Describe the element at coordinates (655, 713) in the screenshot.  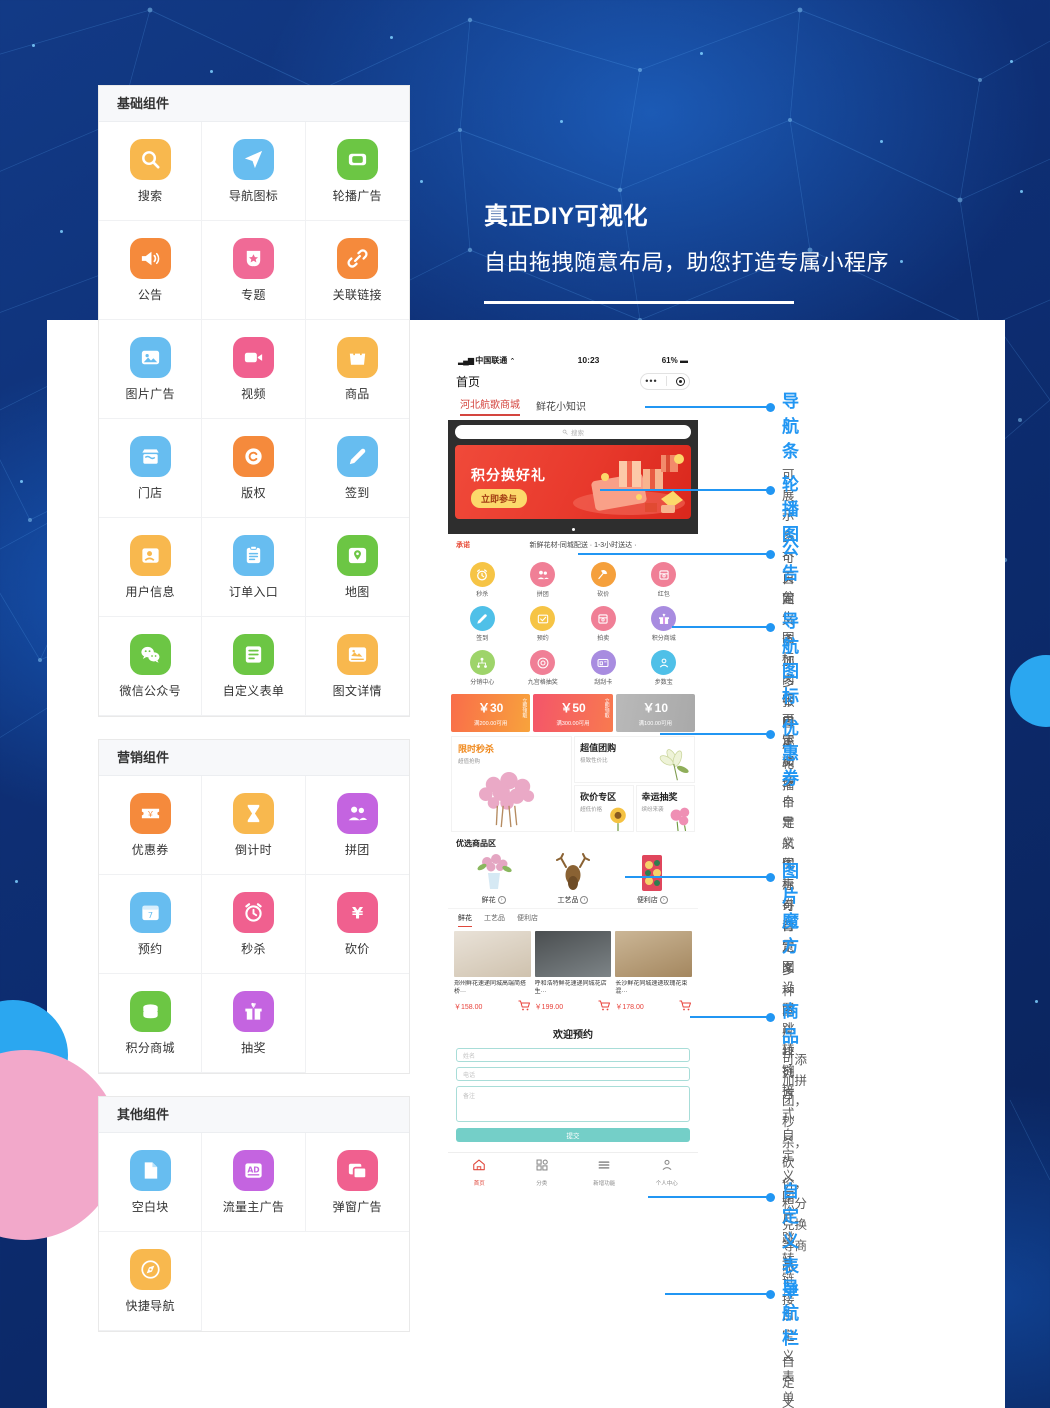
I see `coupon-card: ￥10 满100.00可用` at that location.